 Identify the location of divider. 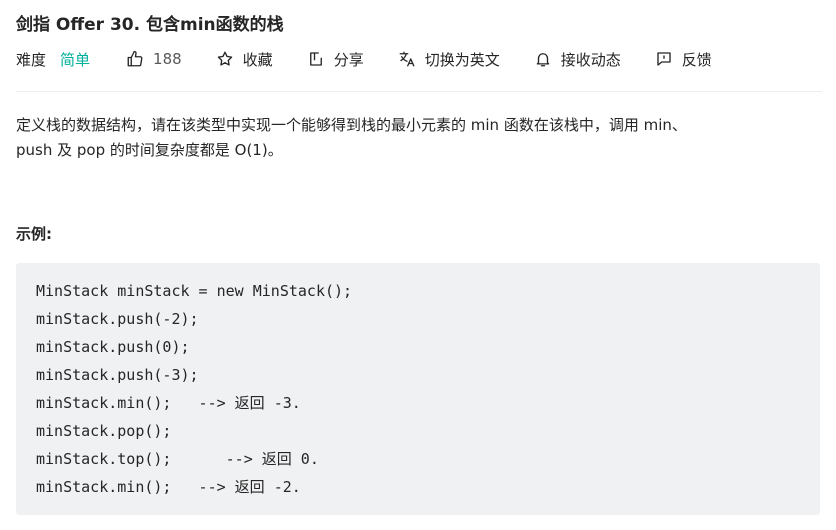
(419, 91).